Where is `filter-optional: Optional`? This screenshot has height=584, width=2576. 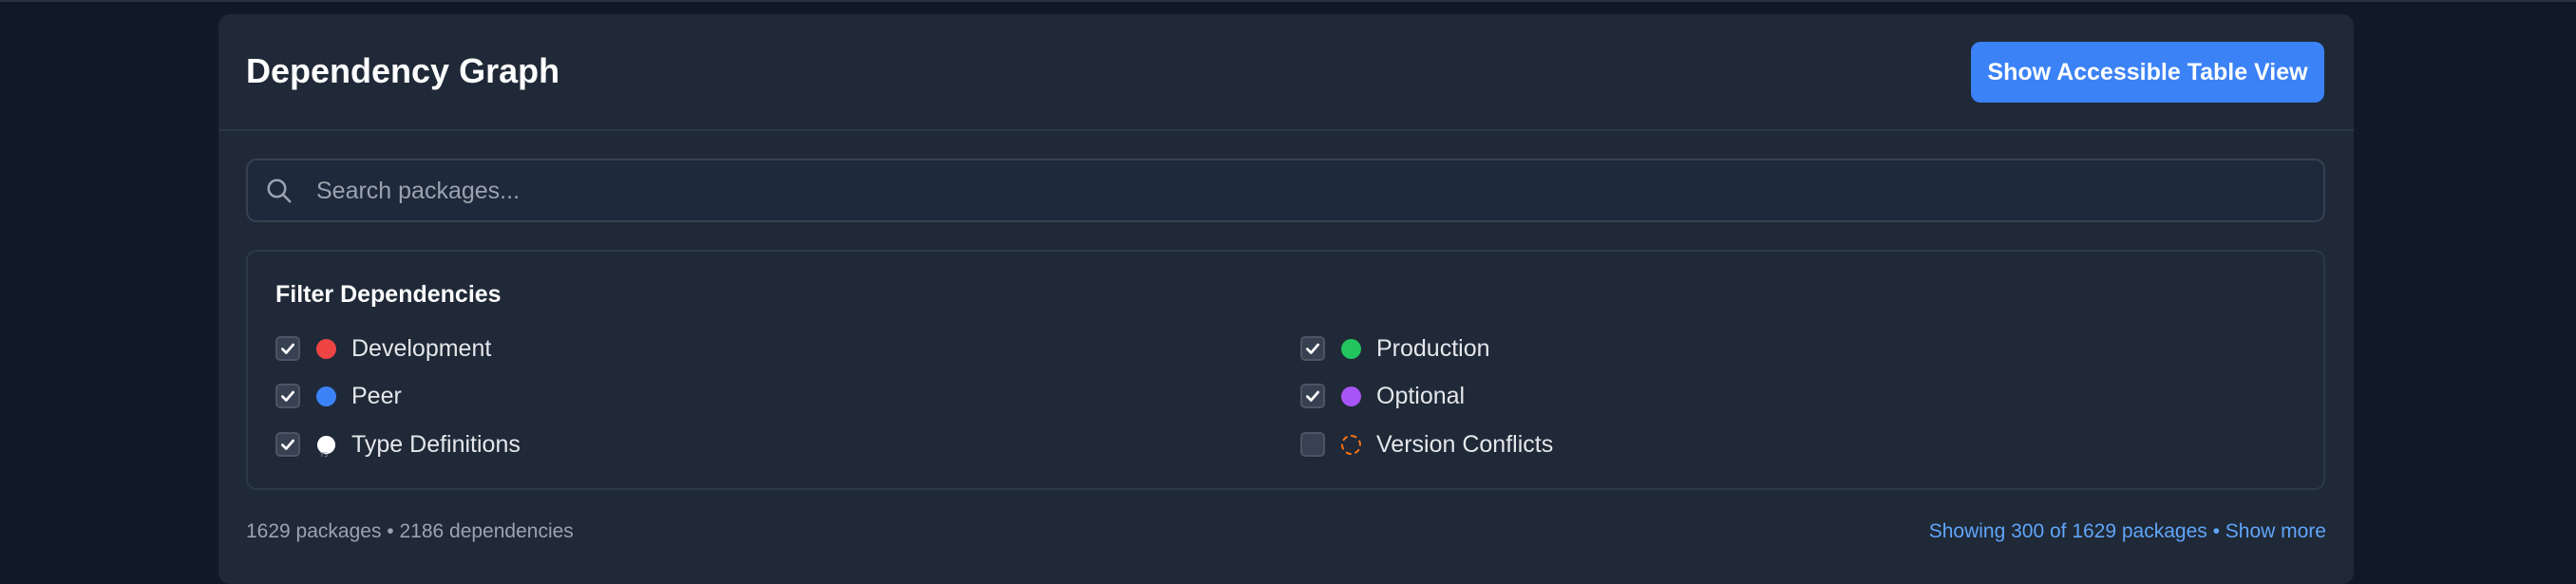
filter-optional: Optional is located at coordinates (1382, 396).